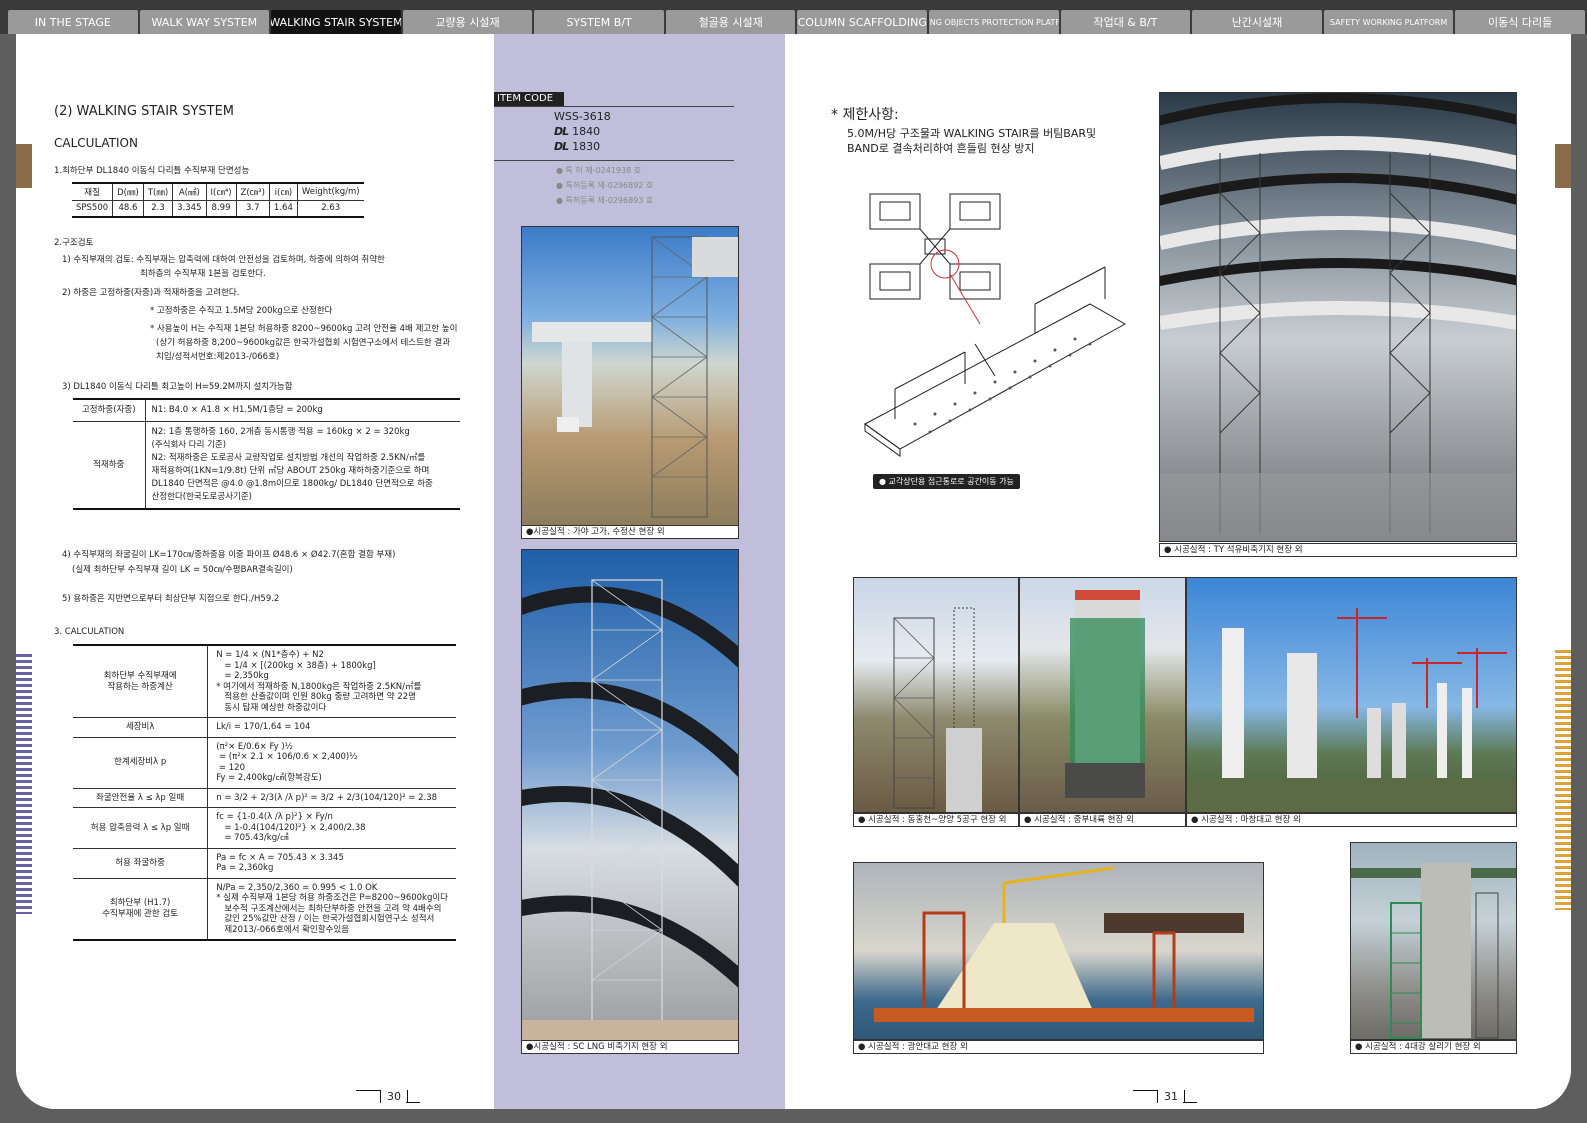 The image size is (1587, 1123). Describe the element at coordinates (467, 22) in the screenshot. I see `tab-4: 교량용 시설재` at that location.